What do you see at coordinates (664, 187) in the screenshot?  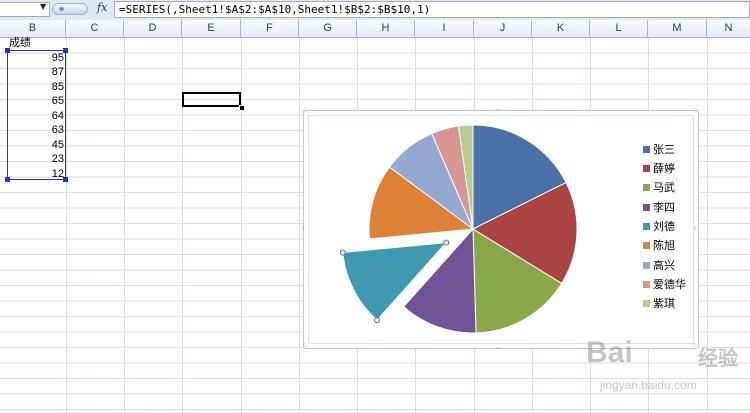 I see `legend-label: 马武` at bounding box center [664, 187].